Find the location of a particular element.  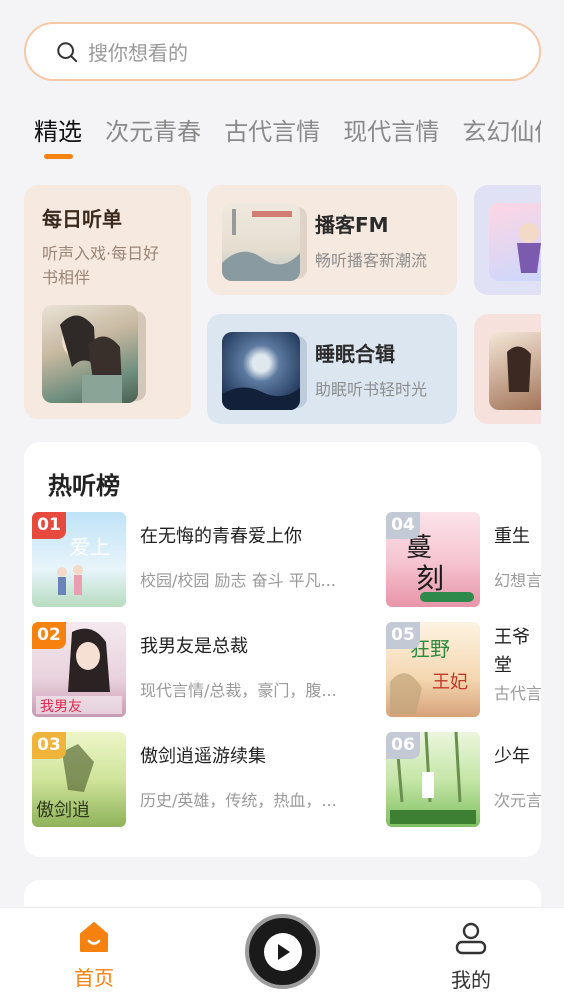

sleep-title: 睡眠合辑 is located at coordinates (355, 354).